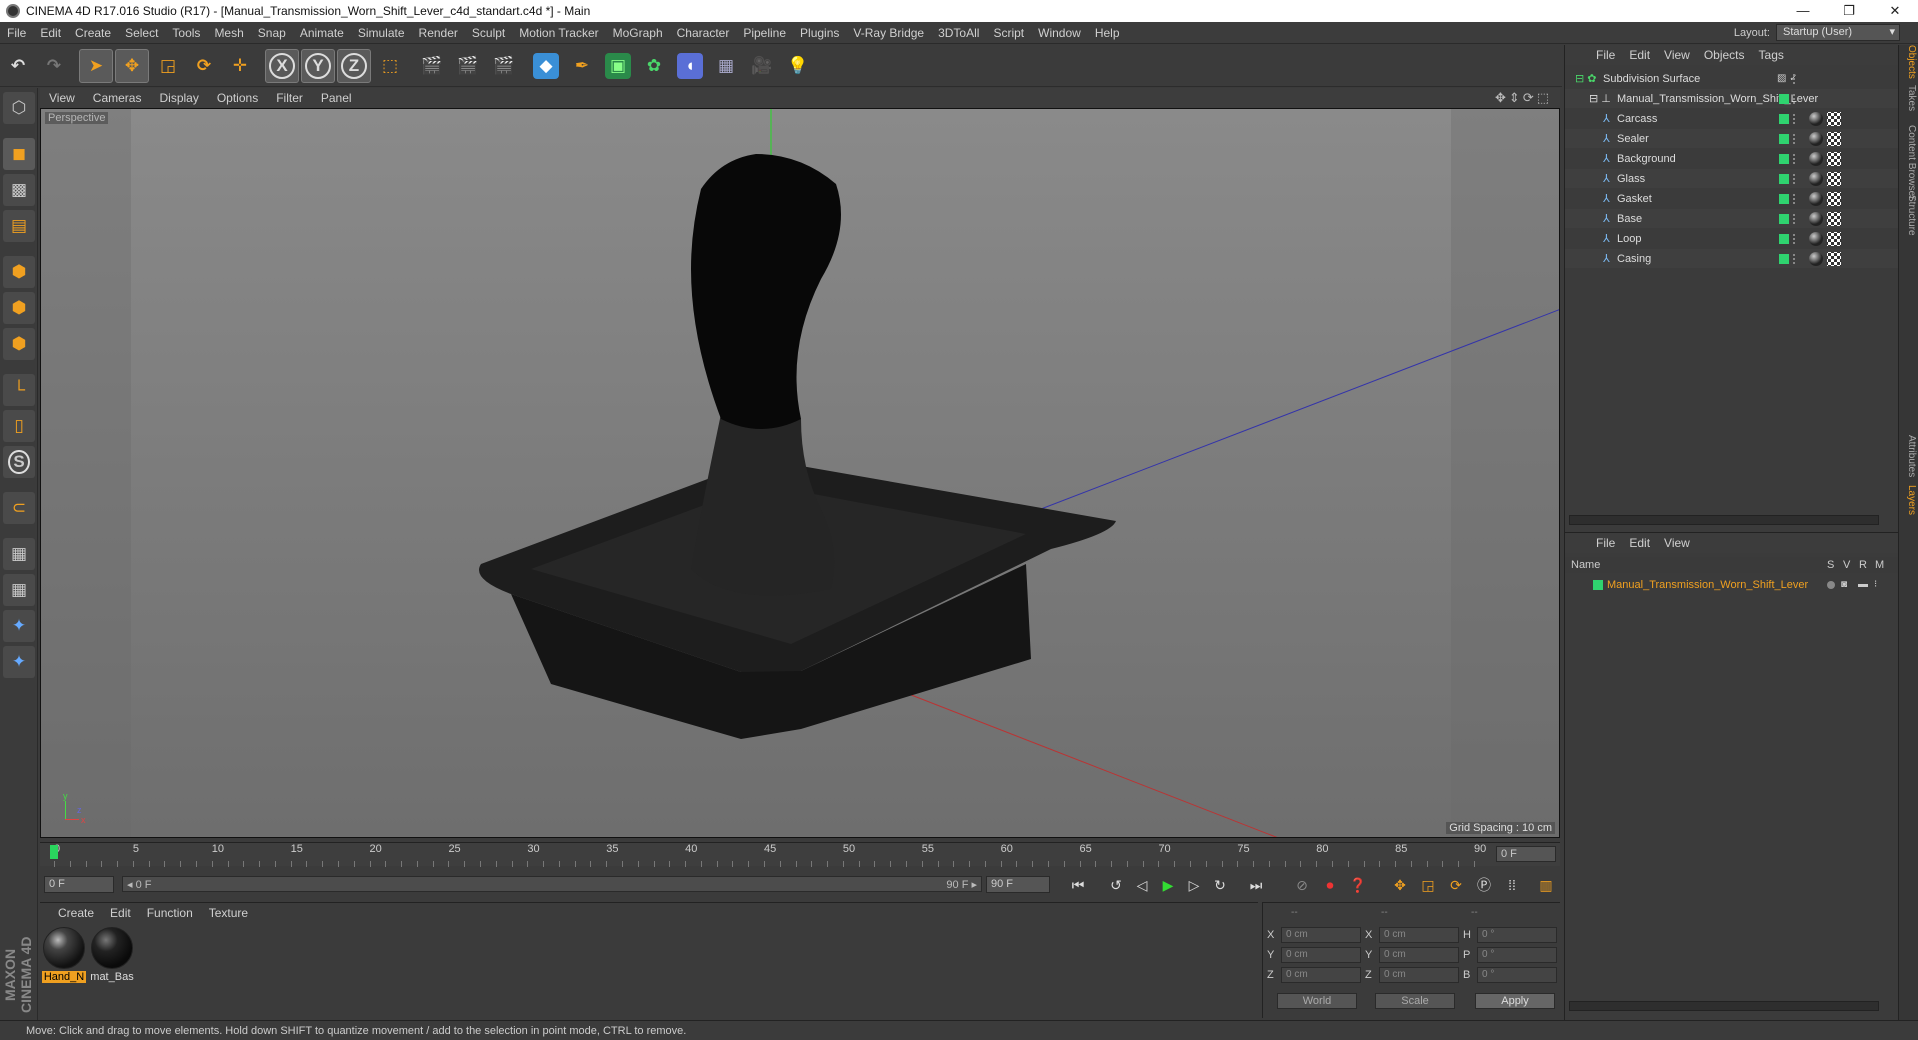 This screenshot has height=1040, width=1918. Describe the element at coordinates (19, 272) in the screenshot. I see `points-mode-button: ⬢` at that location.